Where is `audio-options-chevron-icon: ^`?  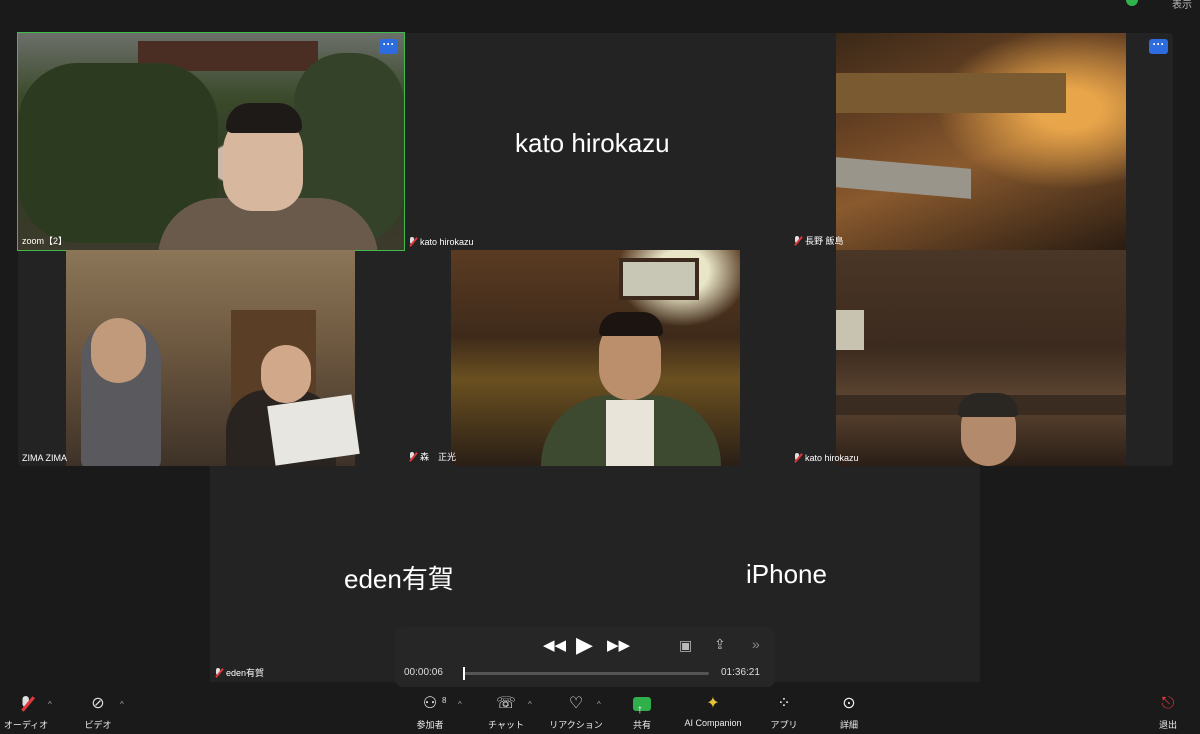
audio-options-chevron-icon: ^ is located at coordinates (50, 704).